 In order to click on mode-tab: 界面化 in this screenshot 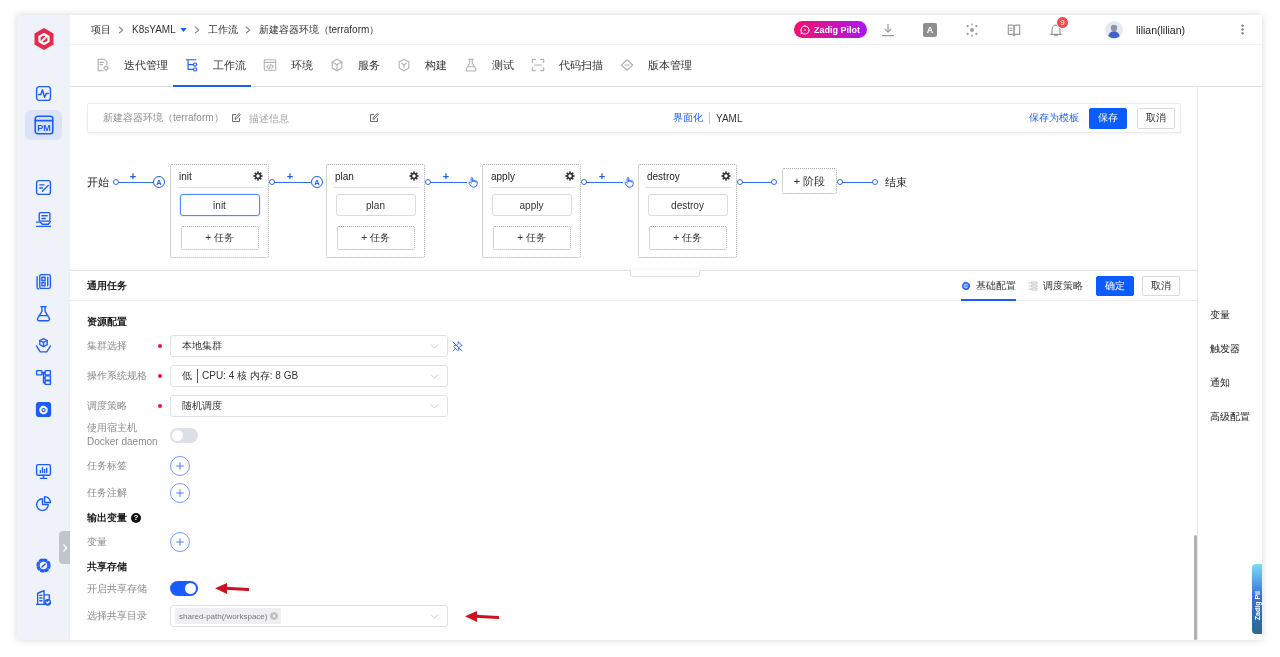, I will do `click(688, 118)`.